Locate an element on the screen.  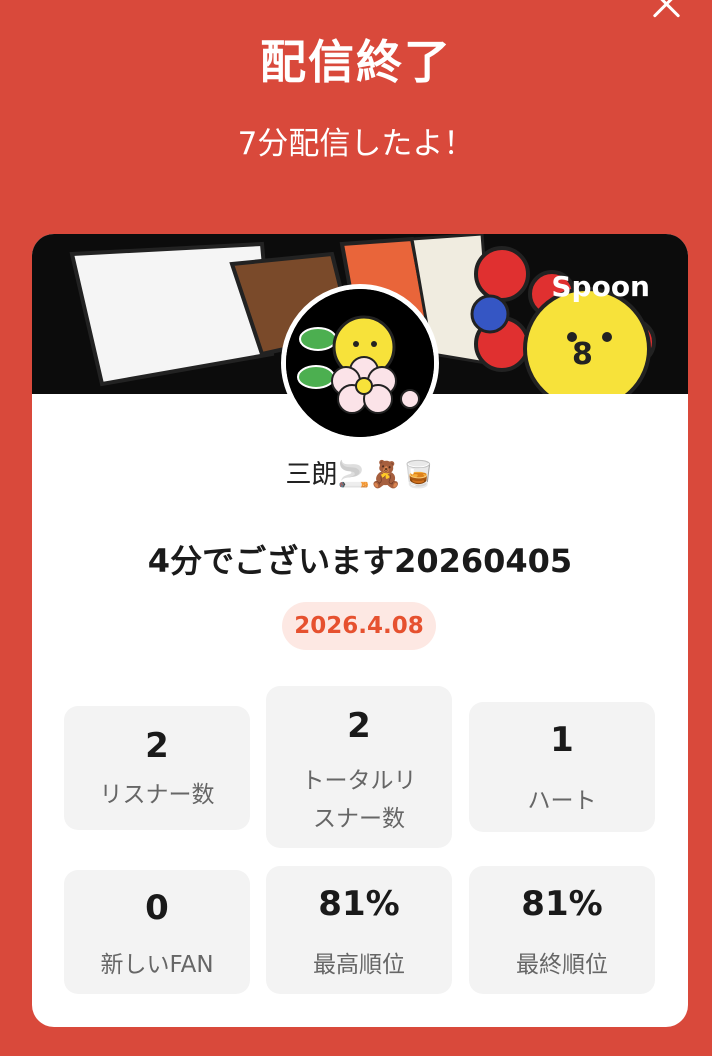
stat-label: 新しいFAN is located at coordinates (157, 965).